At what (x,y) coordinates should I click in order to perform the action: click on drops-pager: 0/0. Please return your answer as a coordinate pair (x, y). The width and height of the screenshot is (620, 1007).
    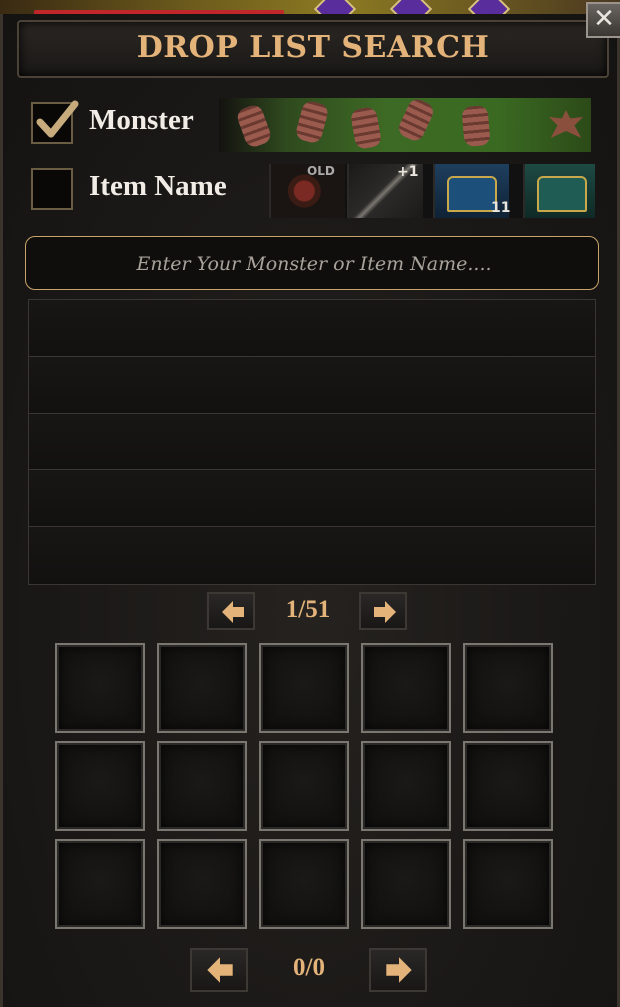
    Looking at the image, I should click on (309, 970).